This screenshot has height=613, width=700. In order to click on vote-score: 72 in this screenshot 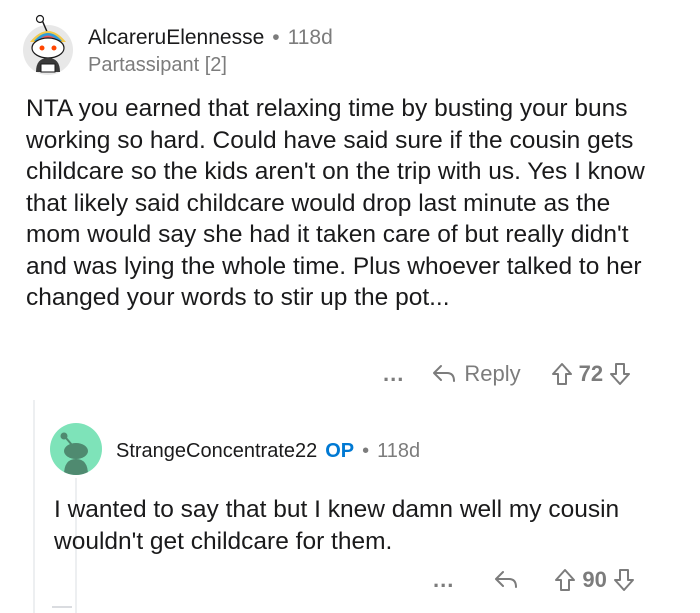, I will do `click(591, 373)`.